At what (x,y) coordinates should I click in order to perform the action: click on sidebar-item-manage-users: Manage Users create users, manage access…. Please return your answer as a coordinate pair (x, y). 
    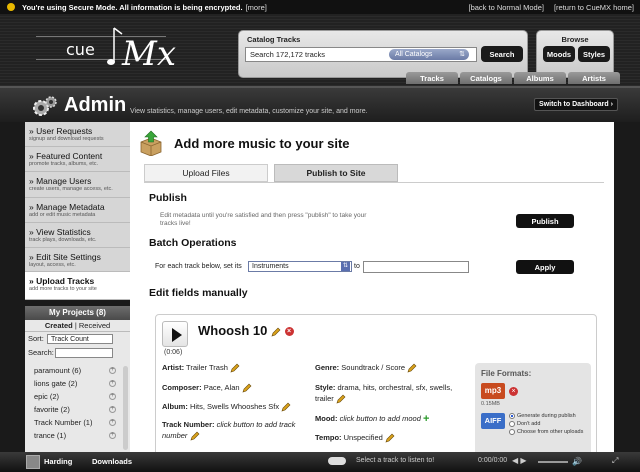
    Looking at the image, I should click on (77, 185).